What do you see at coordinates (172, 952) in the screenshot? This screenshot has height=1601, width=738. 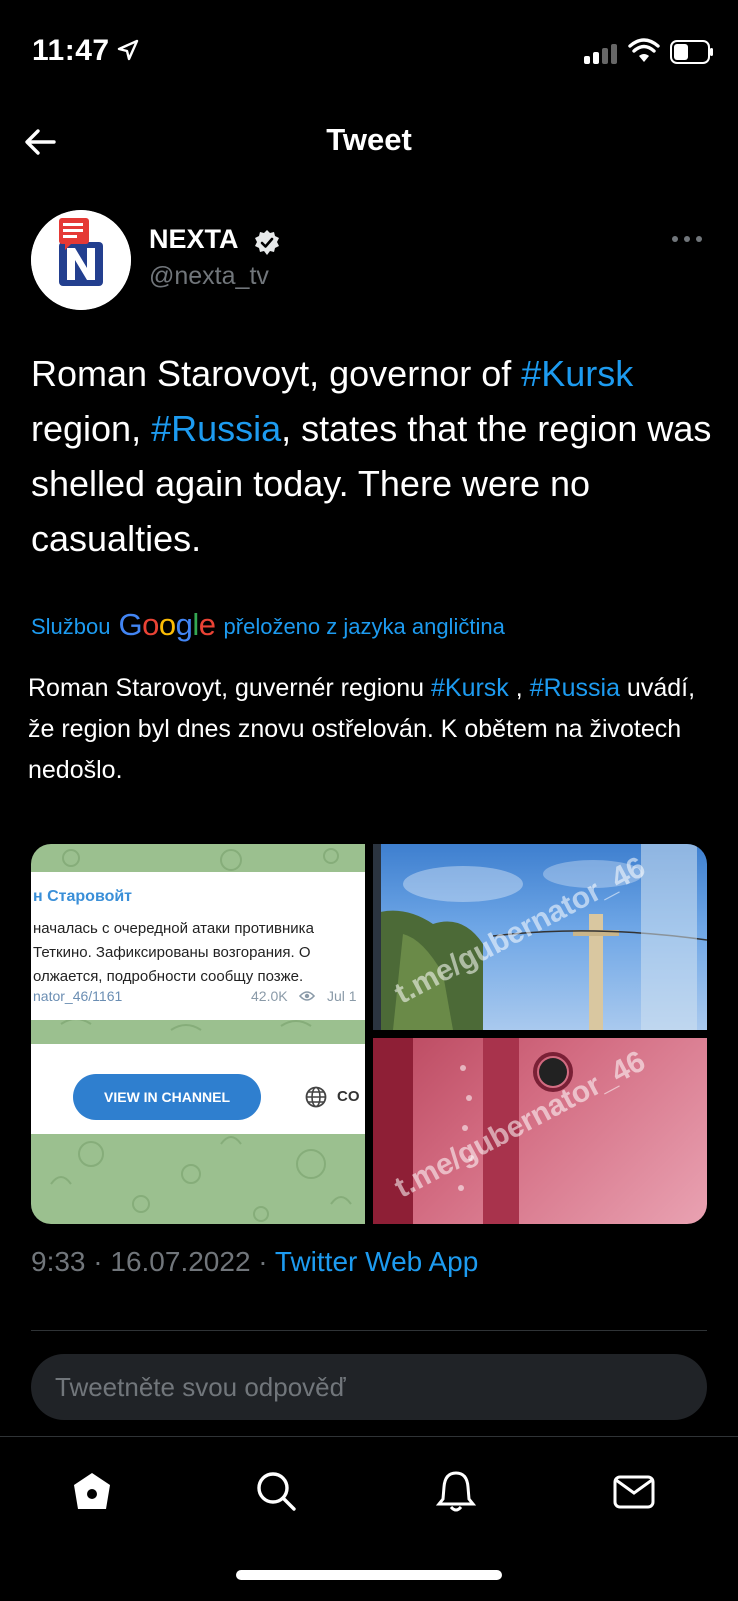 I see `telegram-post-line: Теткино. Зафиксированы возгорания. О` at bounding box center [172, 952].